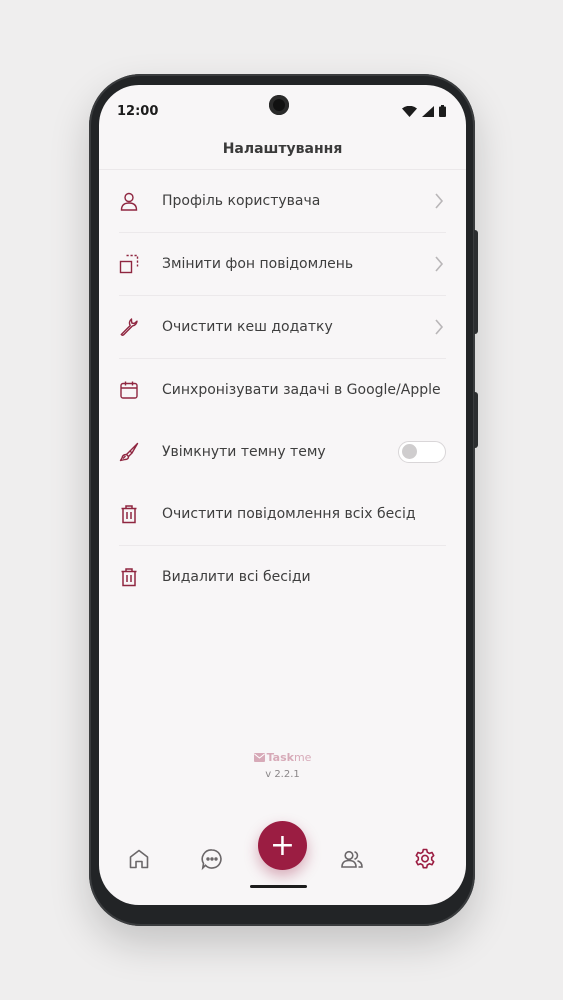 Image resolution: width=563 pixels, height=1000 pixels. Describe the element at coordinates (409, 111) in the screenshot. I see `wifi-icon` at that location.